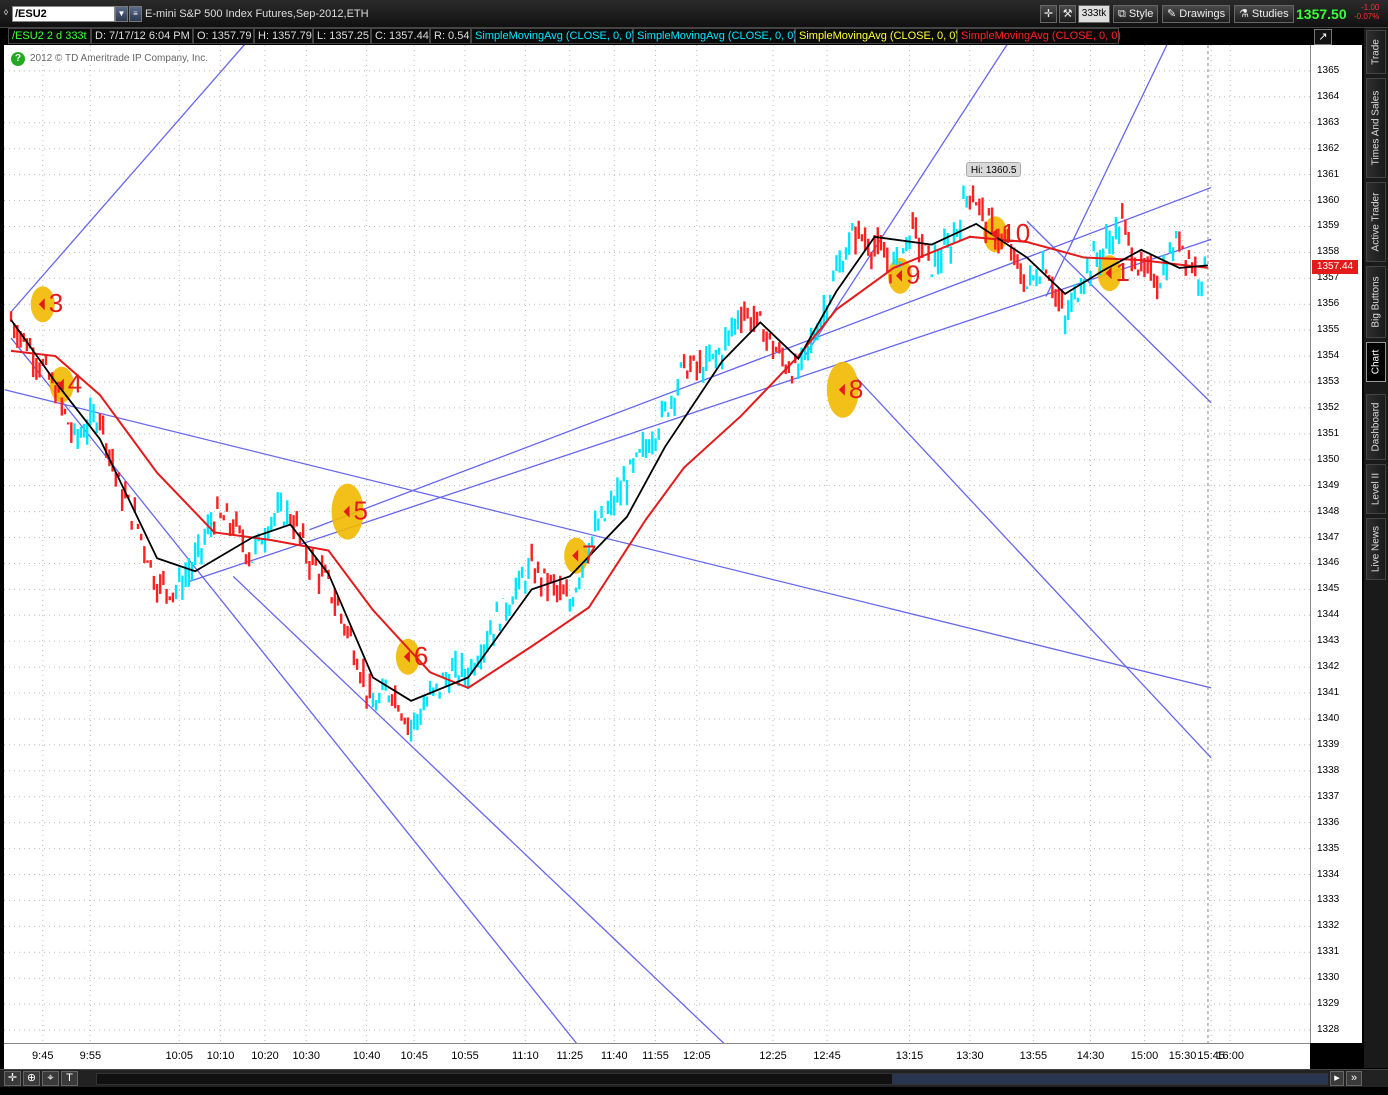 This screenshot has width=1388, height=1095. I want to click on price-tick-label: 1337, so click(1328, 796).